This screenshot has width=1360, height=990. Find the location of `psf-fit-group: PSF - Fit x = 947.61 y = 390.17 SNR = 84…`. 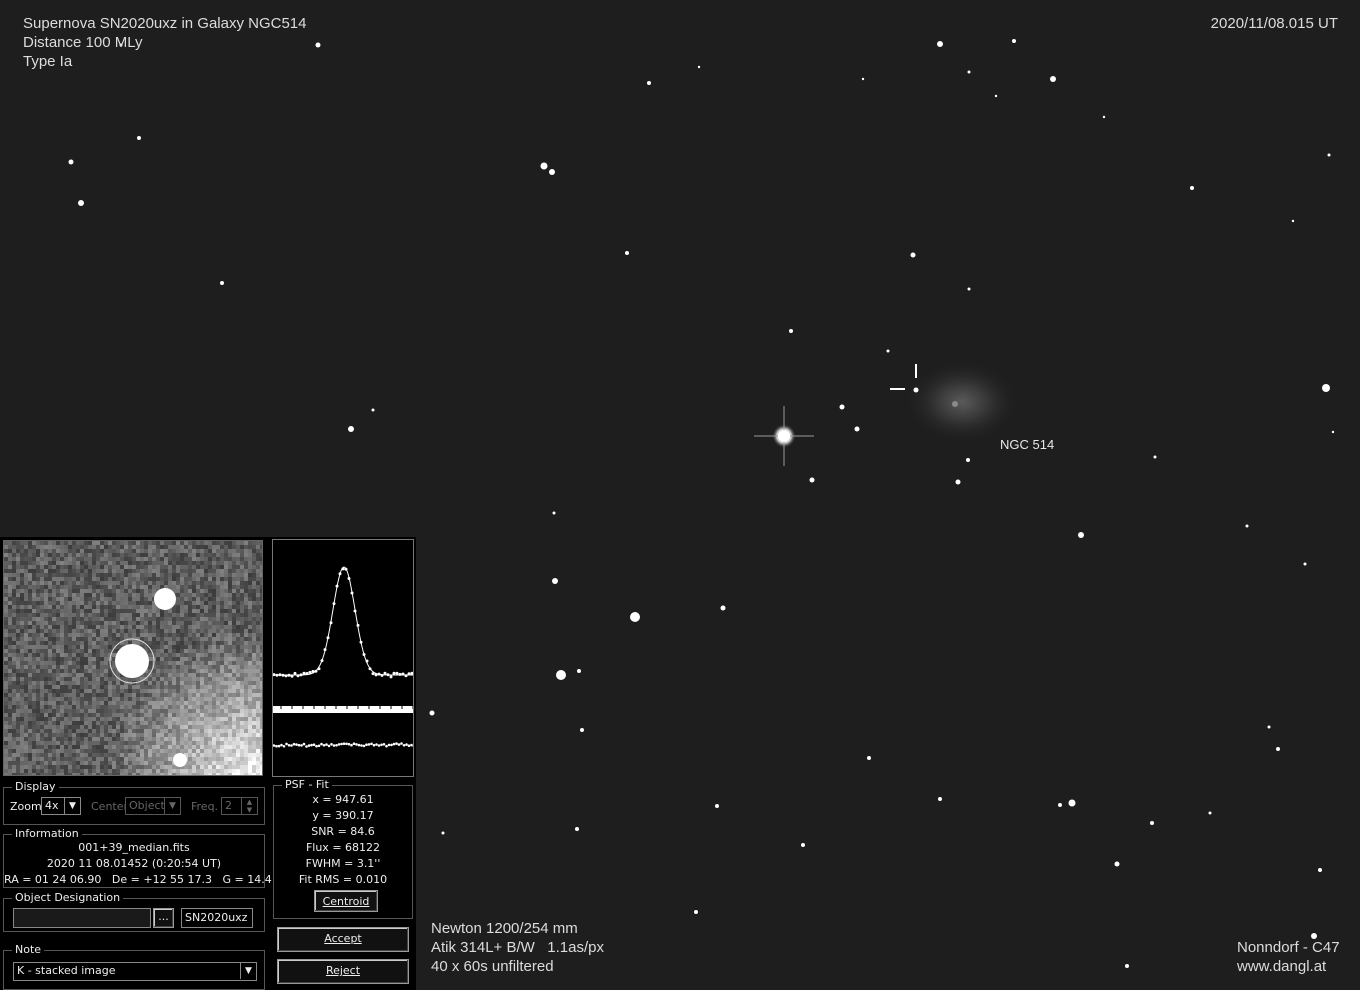

psf-fit-group: PSF - Fit x = 947.61 y = 390.17 SNR = 84… is located at coordinates (343, 848).